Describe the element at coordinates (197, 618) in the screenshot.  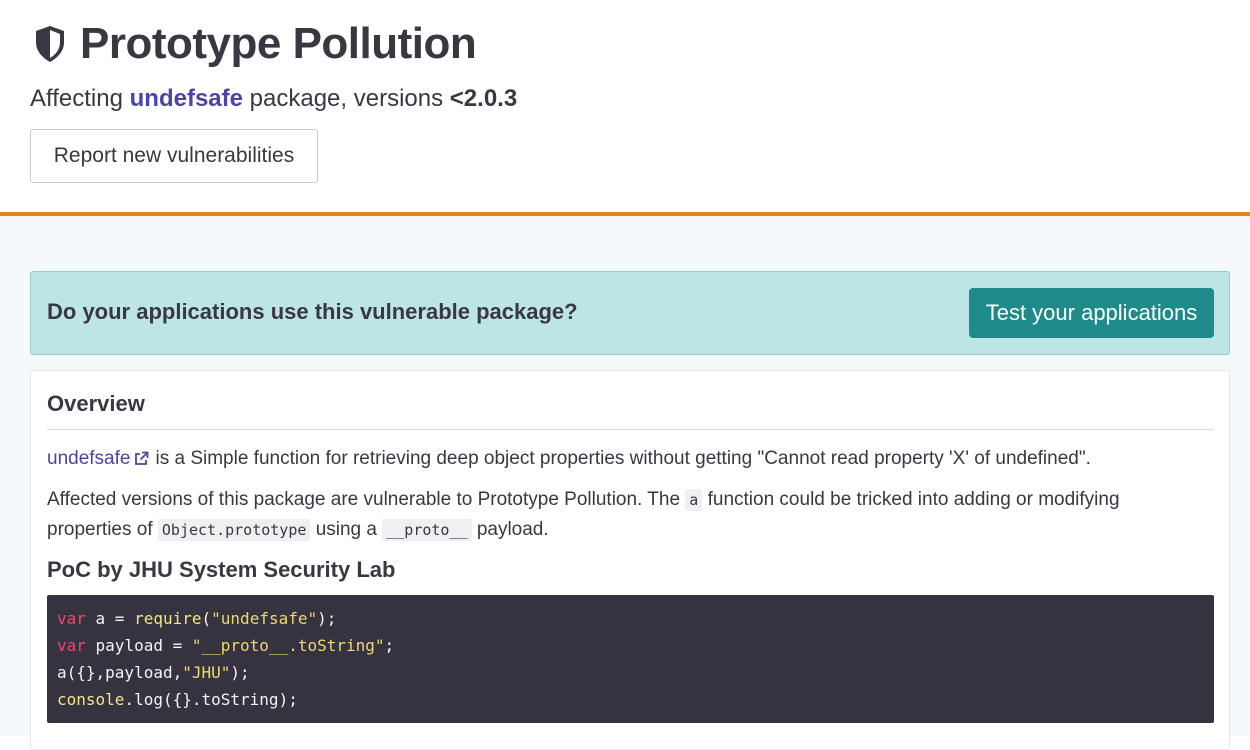
I see `code-line-1: var a = require("undefsafe");` at that location.